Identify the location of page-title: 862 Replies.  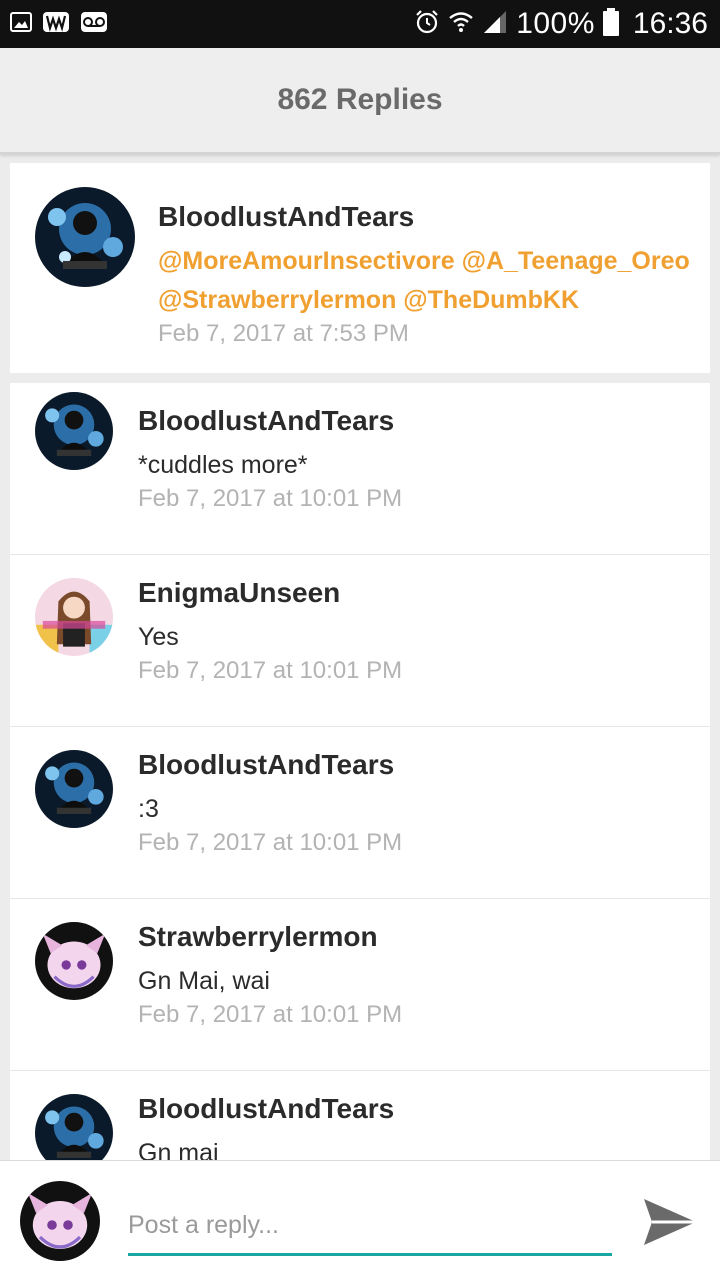
(360, 99).